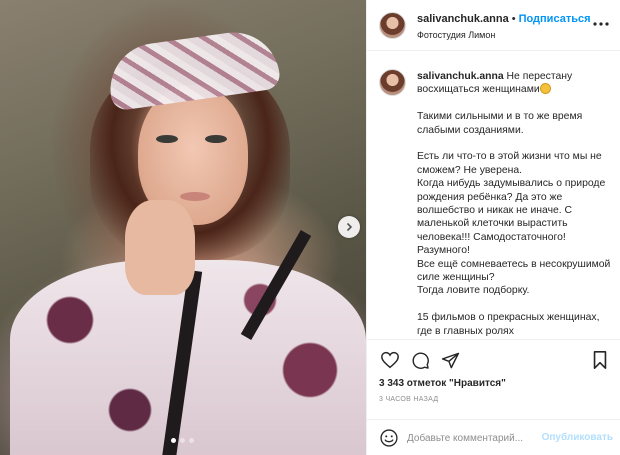 Image resolution: width=620 pixels, height=455 pixels. Describe the element at coordinates (545, 89) in the screenshot. I see `smiling-face-icon` at that location.